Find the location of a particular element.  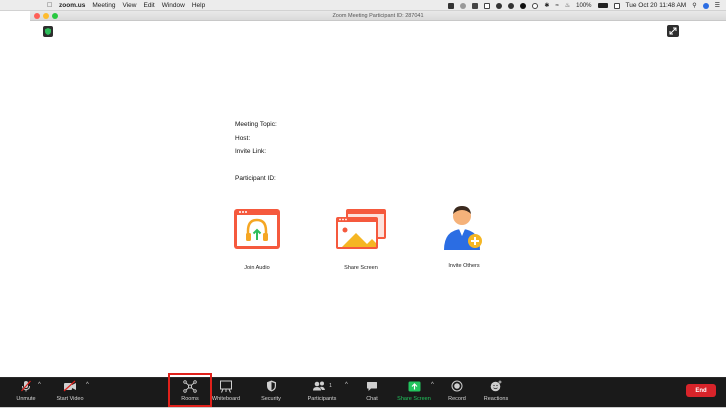

volume-icon: ♨ is located at coordinates (567, 5).